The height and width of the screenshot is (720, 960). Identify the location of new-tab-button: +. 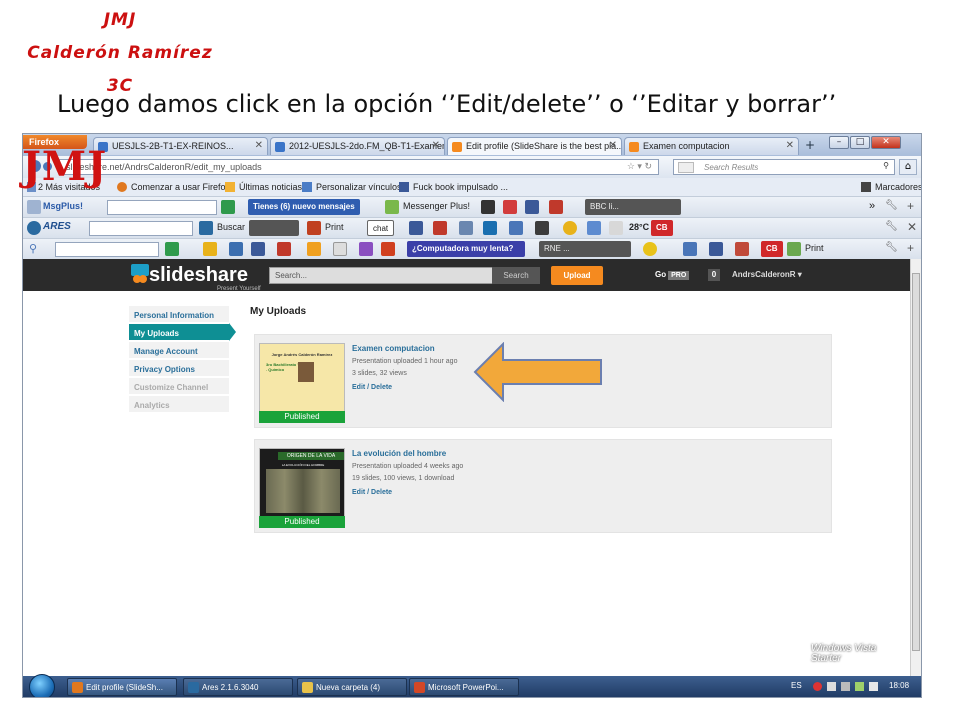
(810, 145).